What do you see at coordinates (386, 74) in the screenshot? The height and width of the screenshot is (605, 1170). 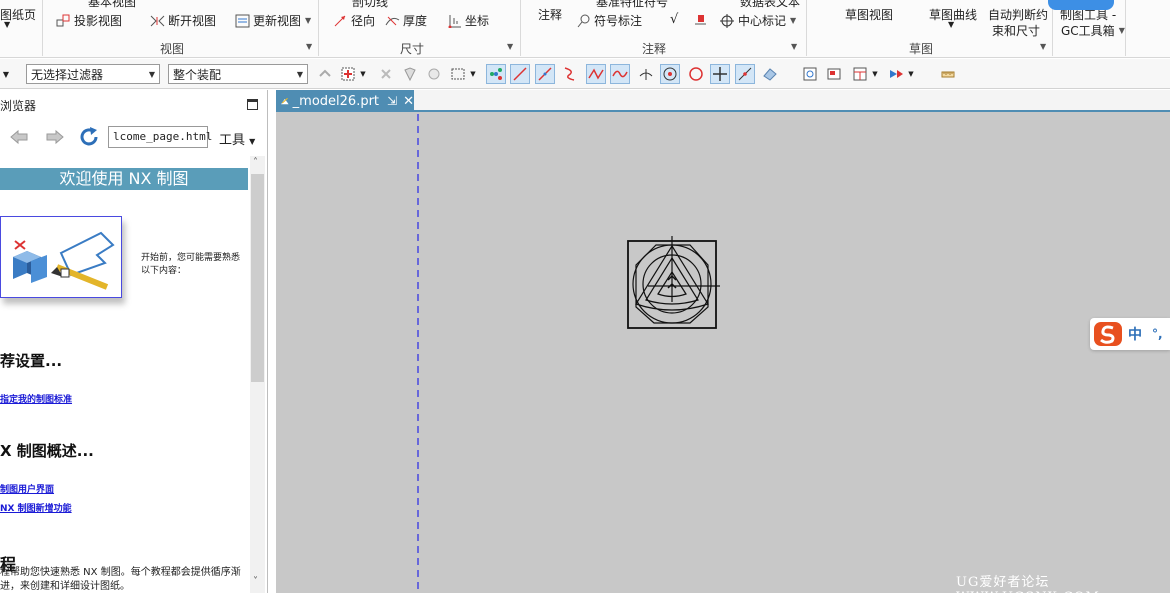 I see `select-component-icon` at bounding box center [386, 74].